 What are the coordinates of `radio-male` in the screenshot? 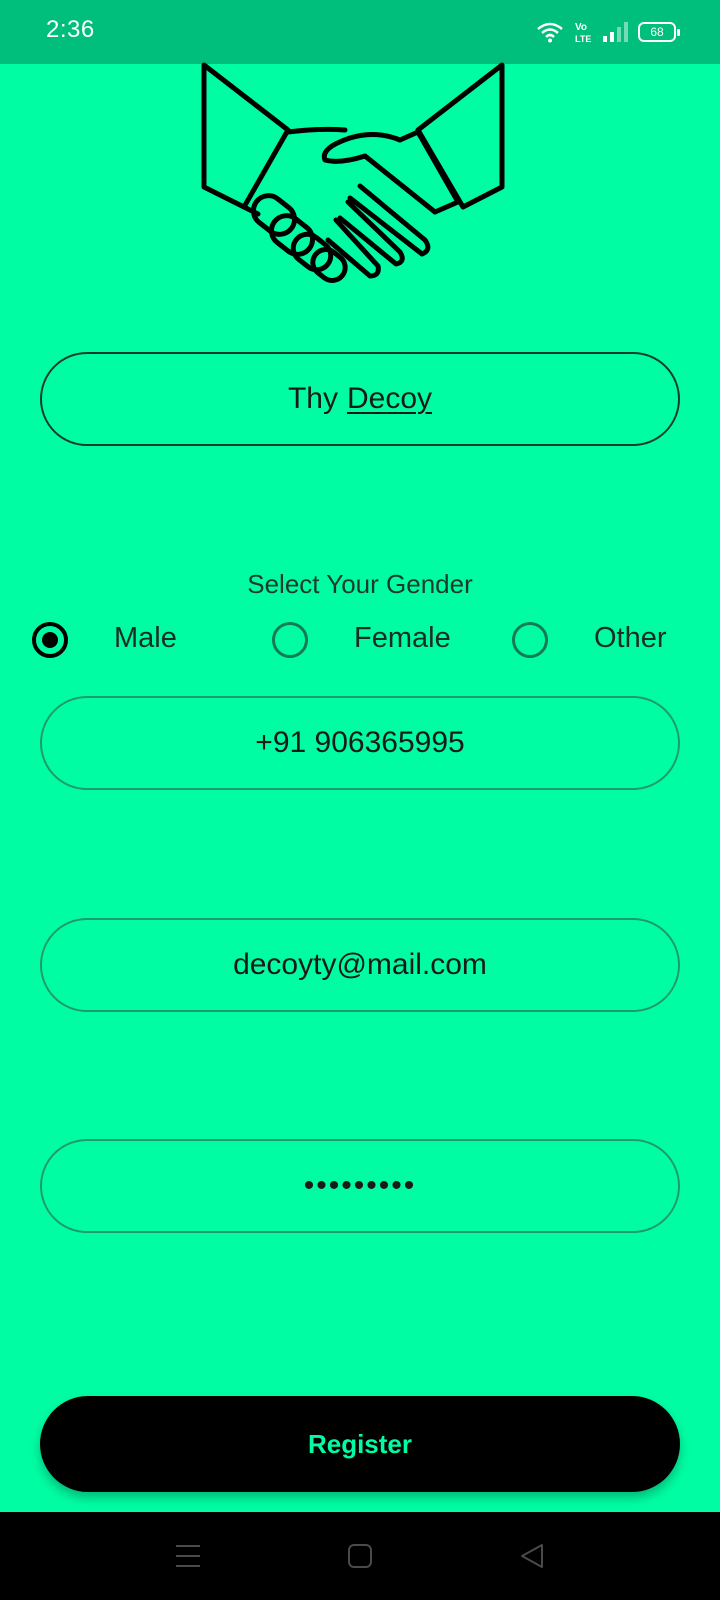 It's located at (50, 640).